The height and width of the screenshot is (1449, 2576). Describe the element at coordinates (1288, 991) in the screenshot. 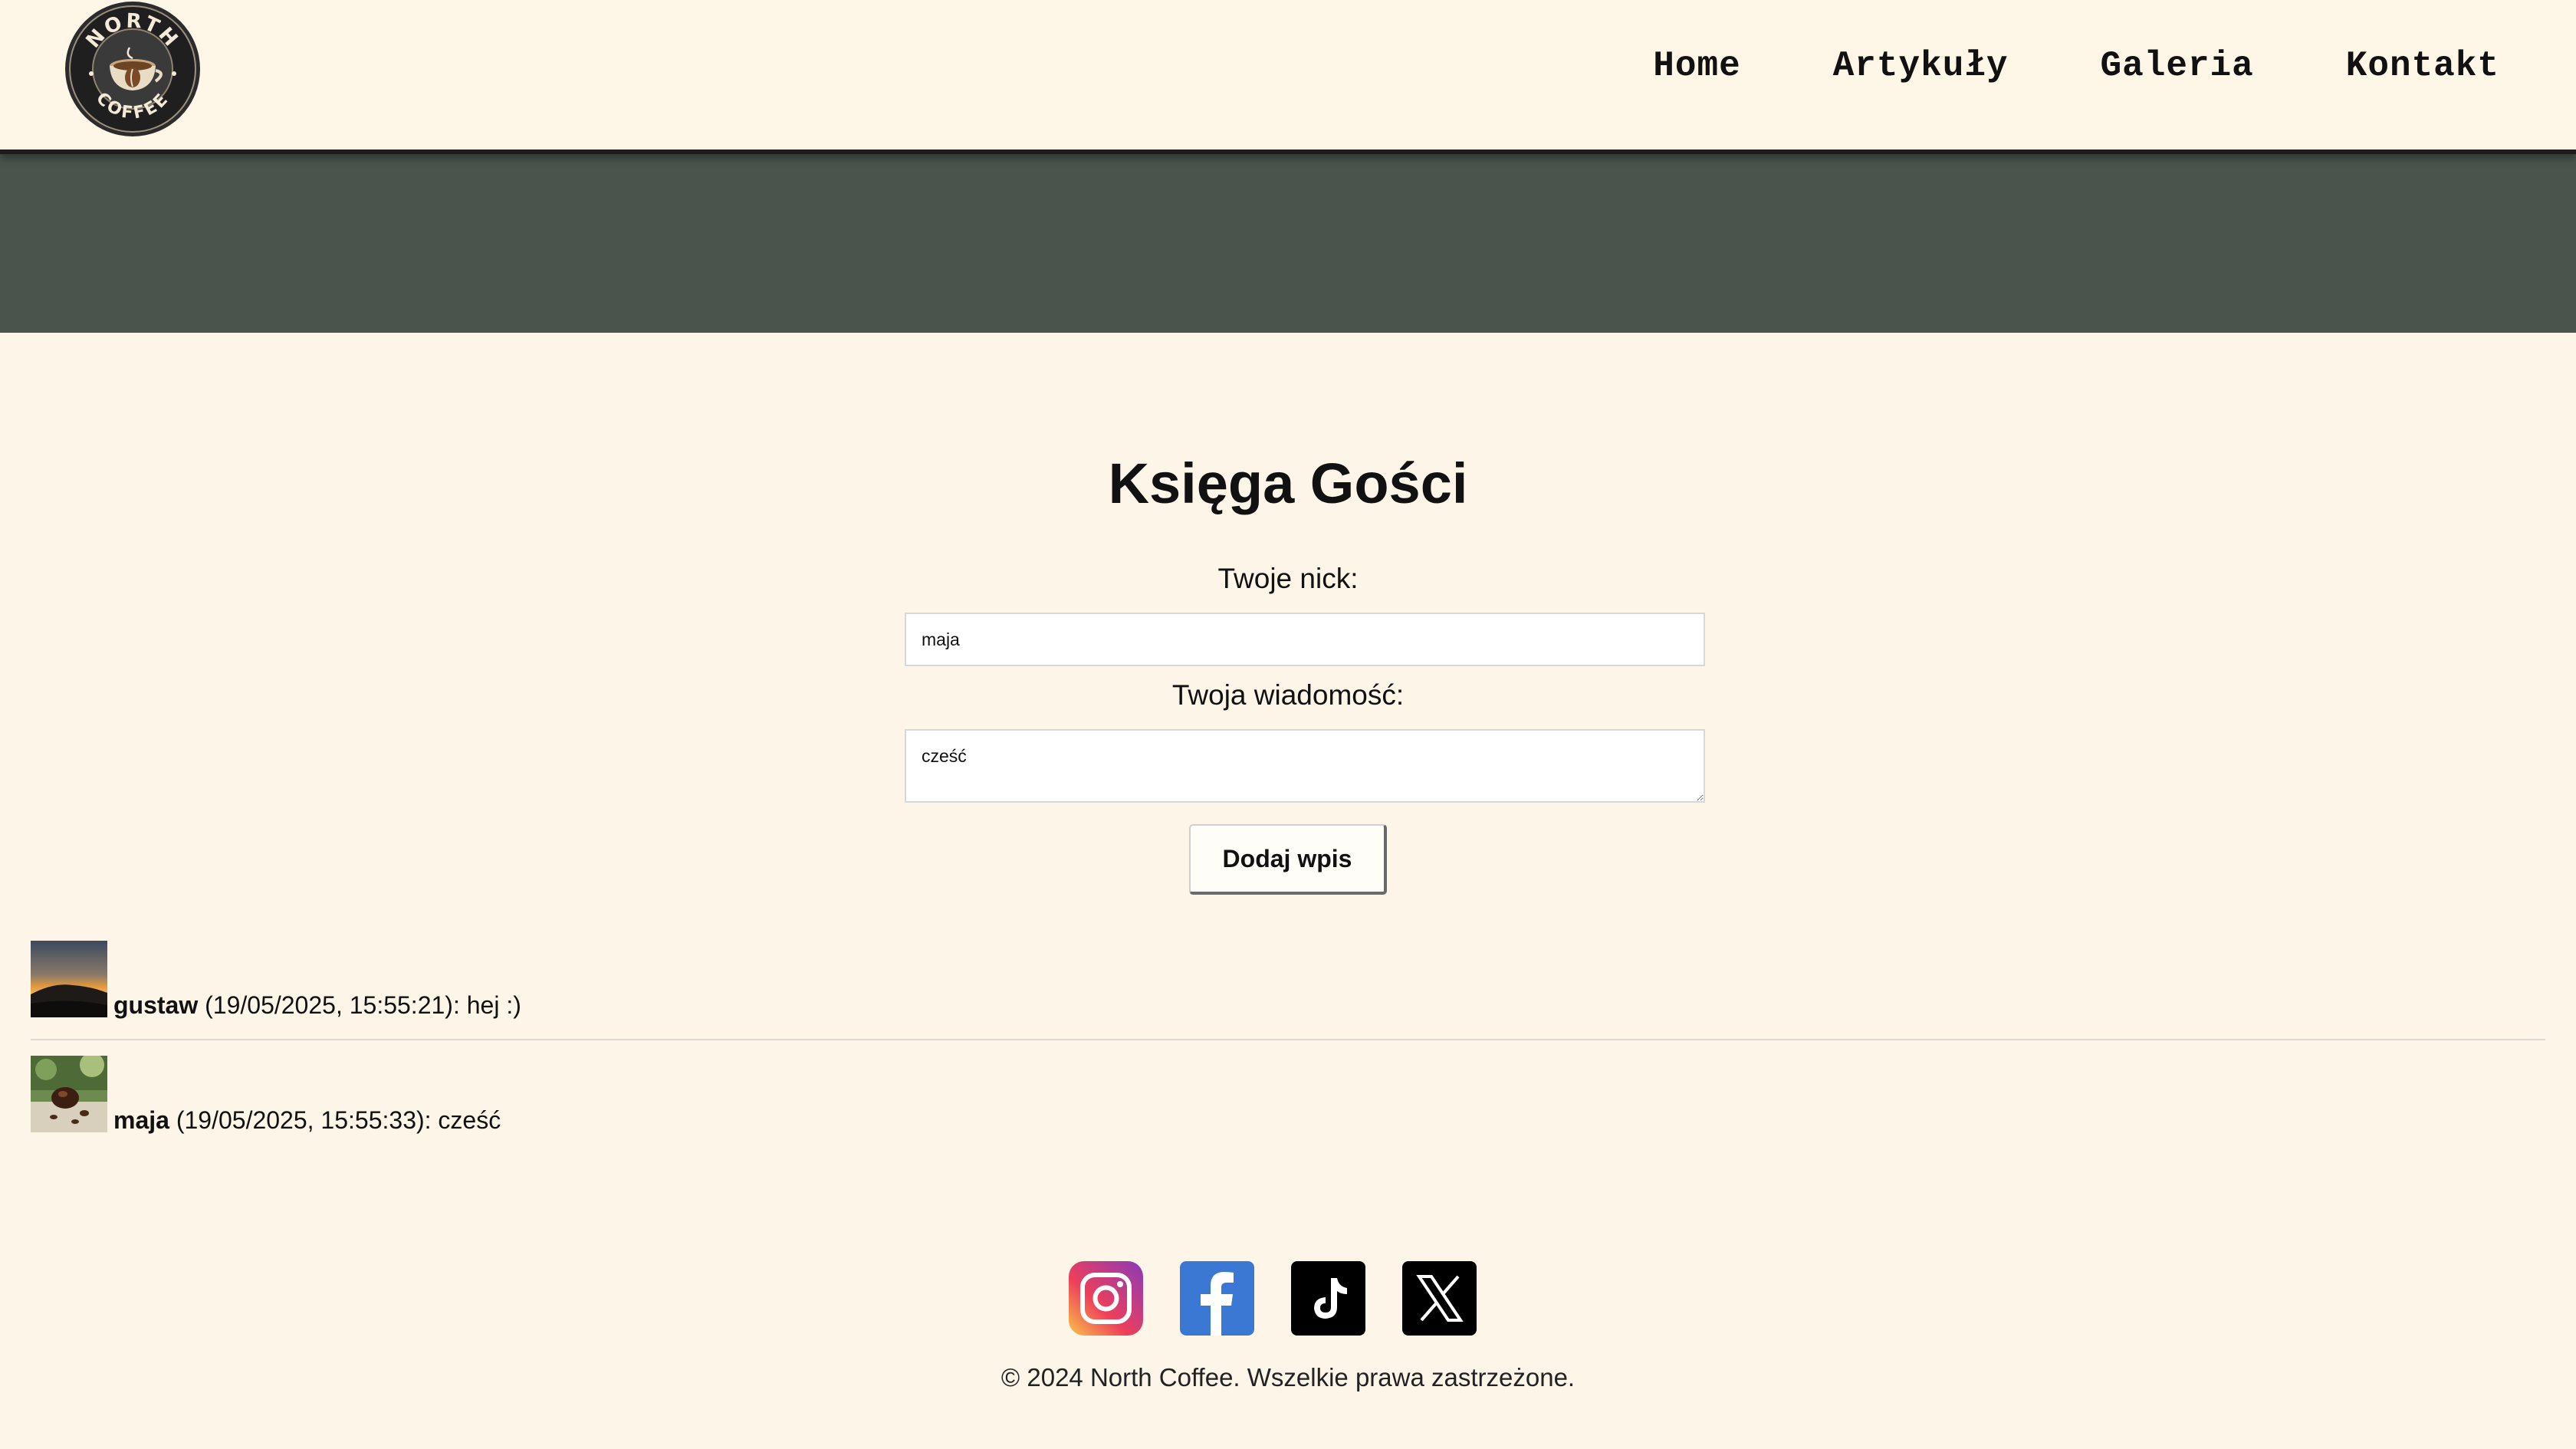

I see `guestbook-entry: gustaw (19/05/2025, 15:55:21): hej :)` at that location.